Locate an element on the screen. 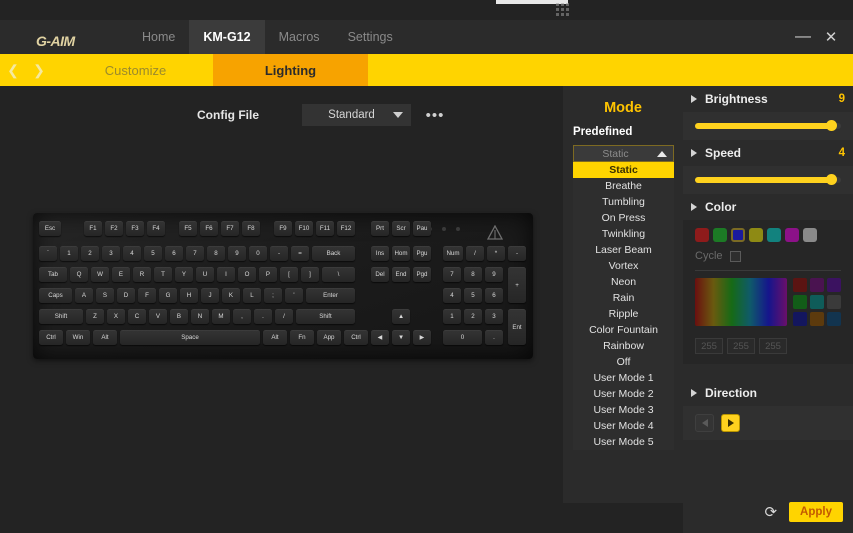 The image size is (853, 533). tab-lighting: Lighting is located at coordinates (290, 70).